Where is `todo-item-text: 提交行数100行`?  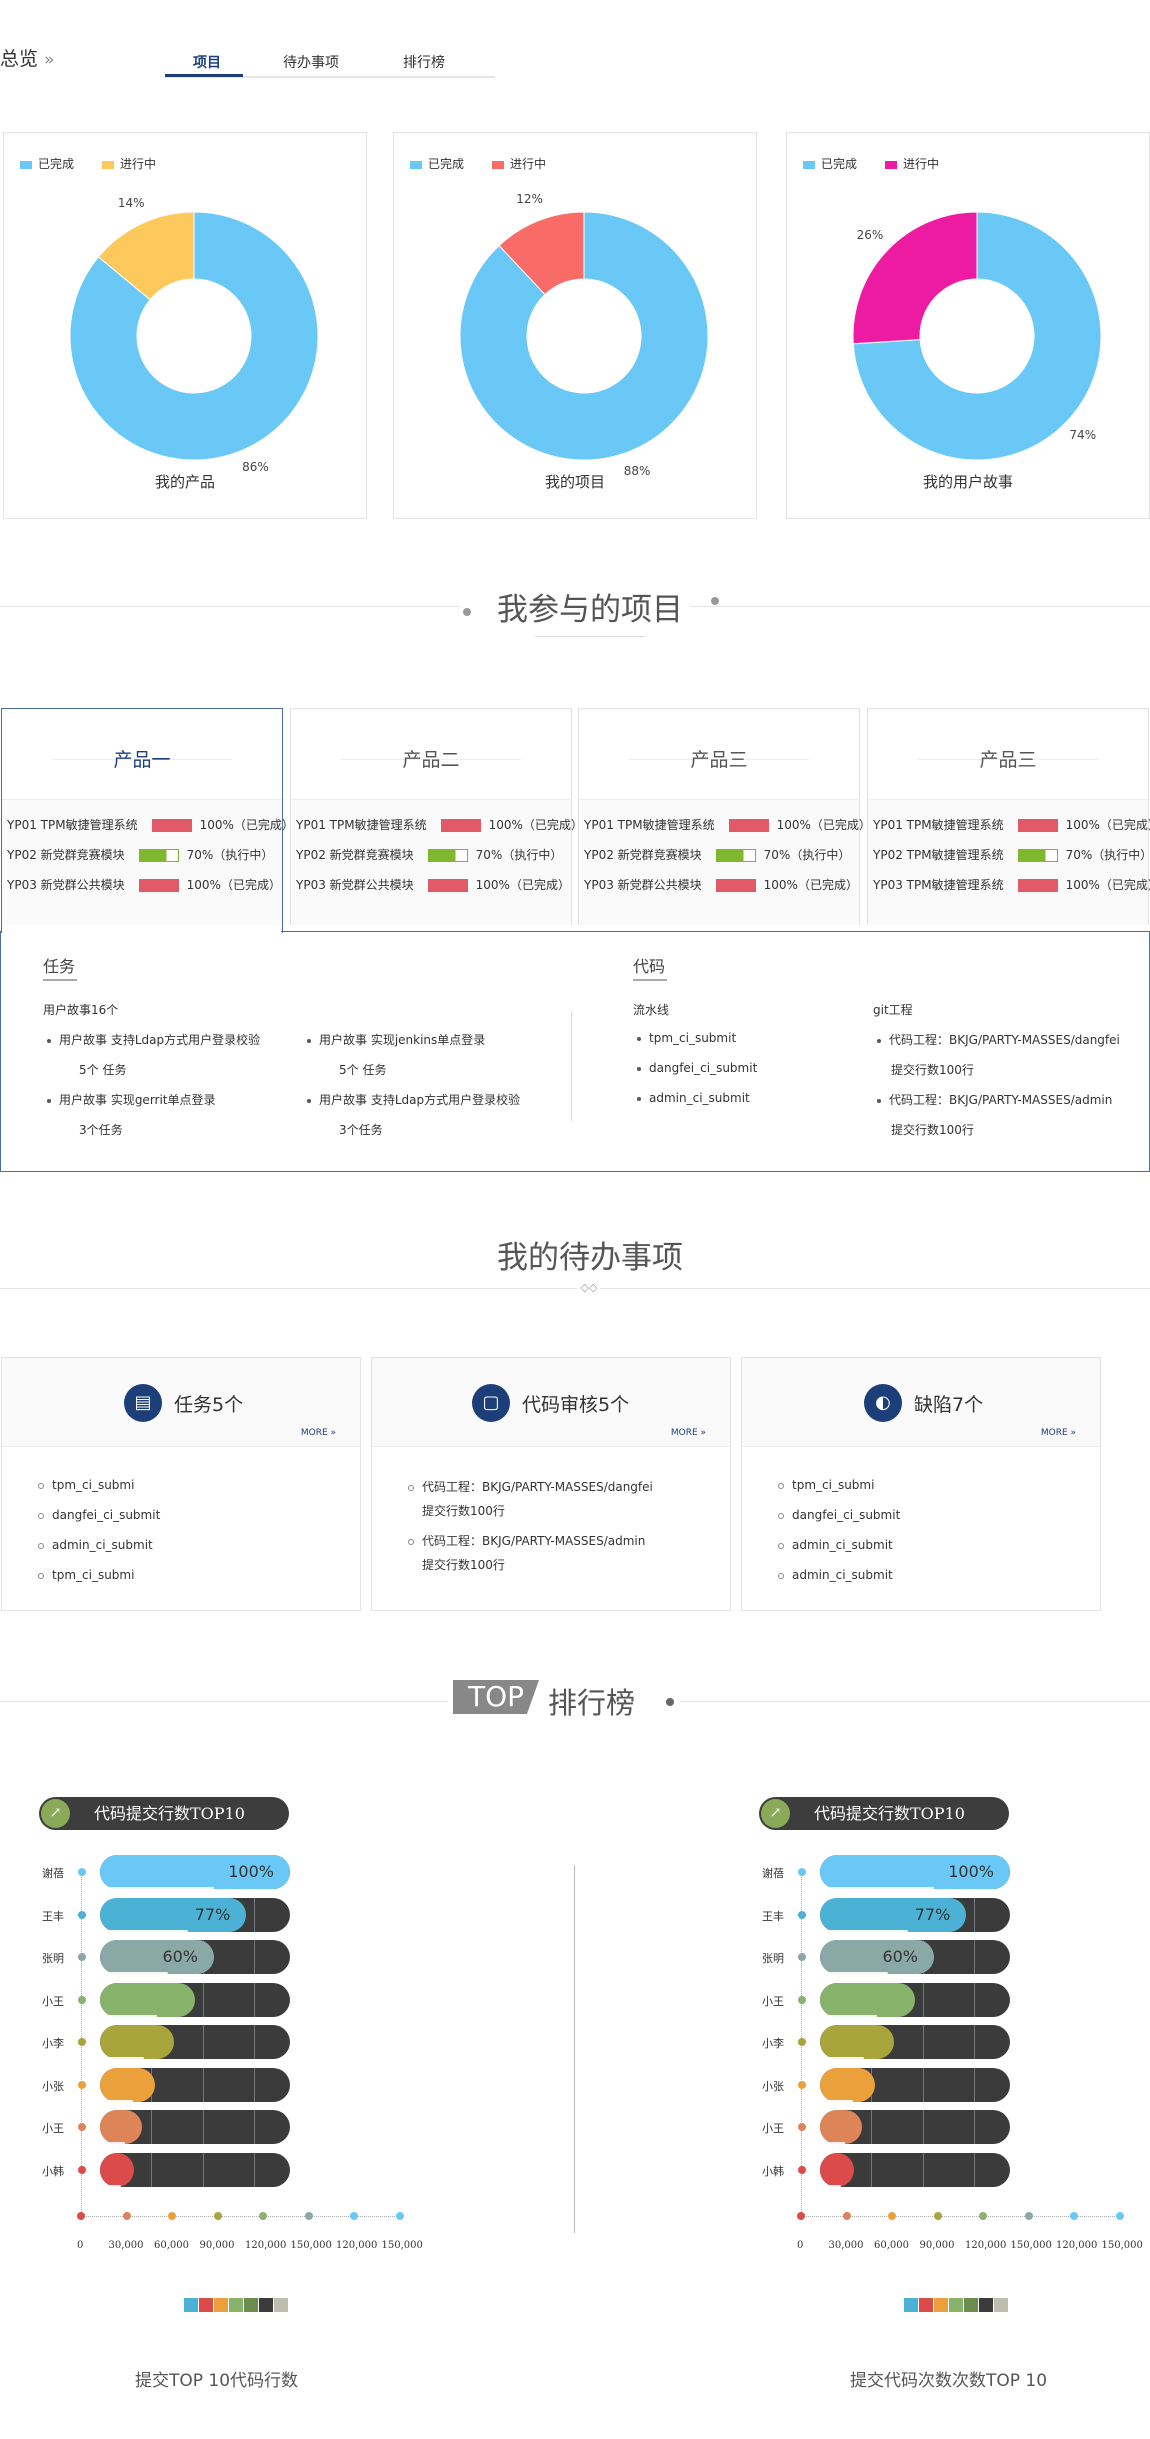
todo-item-text: 提交行数100行 is located at coordinates (463, 1565).